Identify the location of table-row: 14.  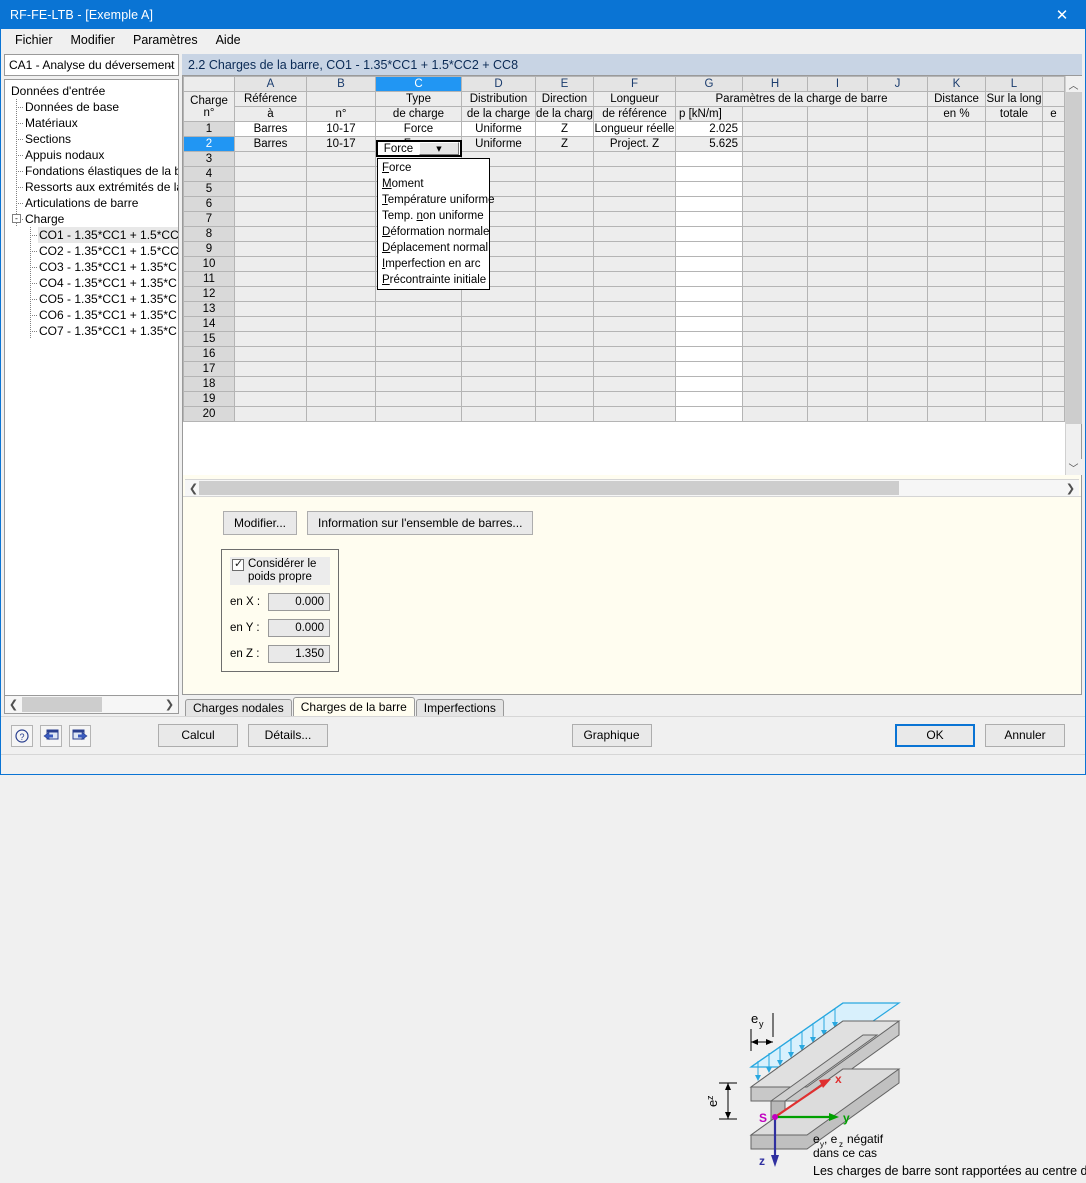
(624, 324).